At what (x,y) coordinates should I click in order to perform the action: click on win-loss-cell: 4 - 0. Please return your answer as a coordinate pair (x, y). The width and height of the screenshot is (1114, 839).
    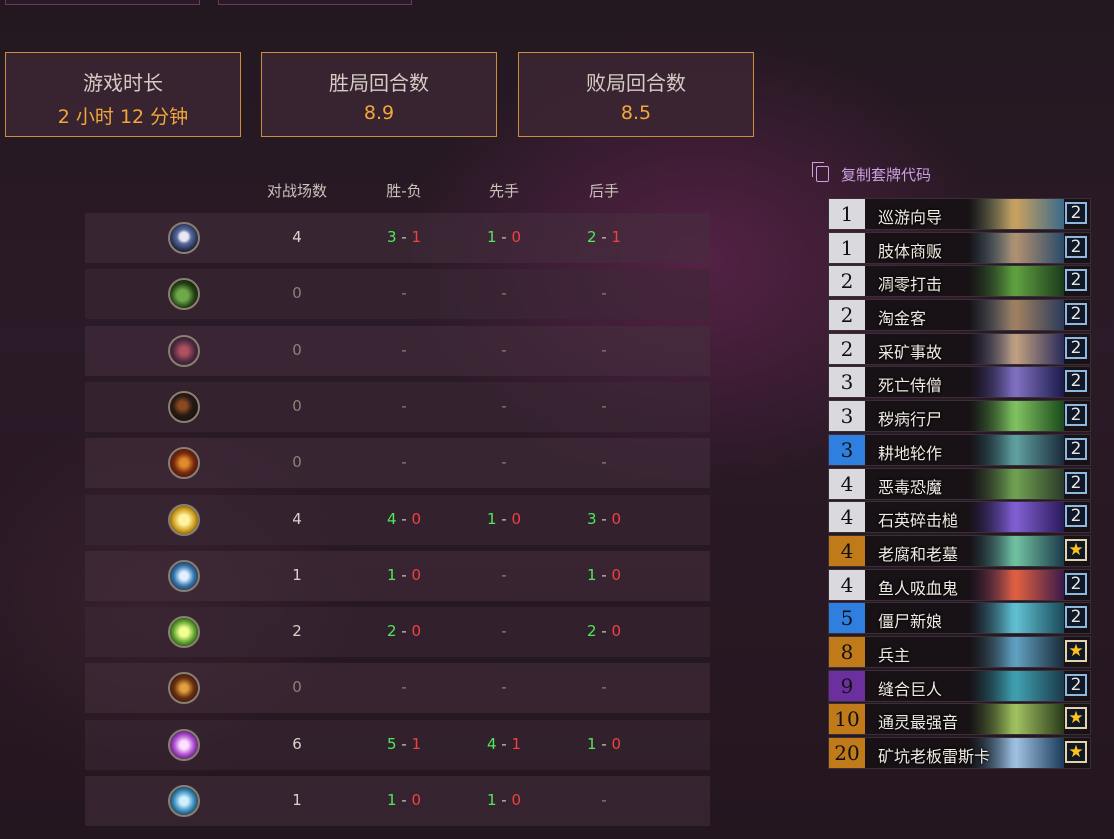
    Looking at the image, I should click on (404, 518).